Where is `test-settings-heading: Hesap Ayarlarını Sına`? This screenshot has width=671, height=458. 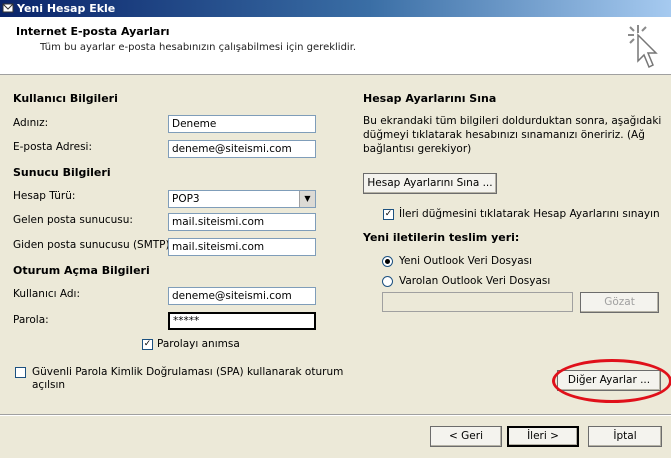
test-settings-heading: Hesap Ayarlarını Sına is located at coordinates (430, 98).